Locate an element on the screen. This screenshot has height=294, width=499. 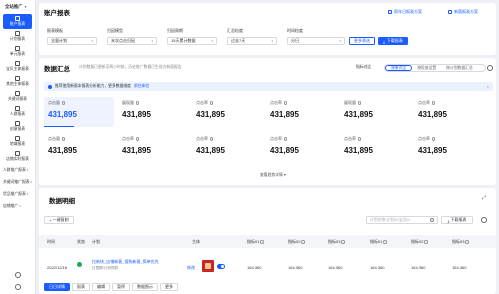
info-banner: 推荐使用新版本报表分析能力，更多数据维度 前往体验 × is located at coordinates (268, 86).